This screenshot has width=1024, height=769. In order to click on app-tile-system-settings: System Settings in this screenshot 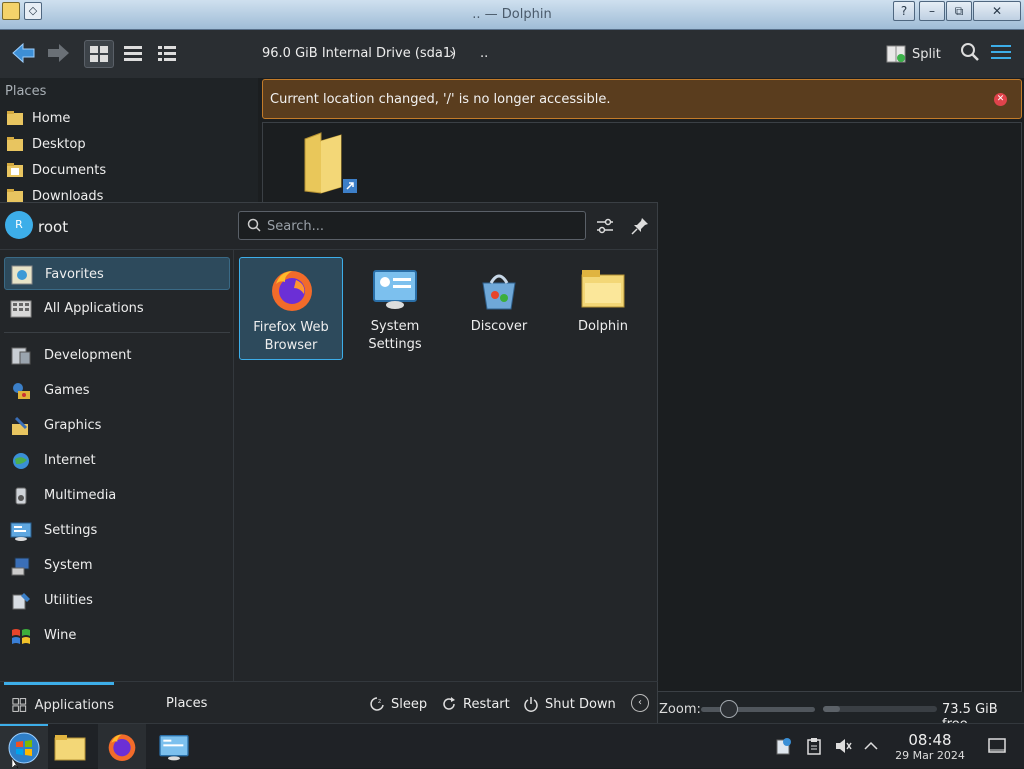, I will do `click(395, 308)`.